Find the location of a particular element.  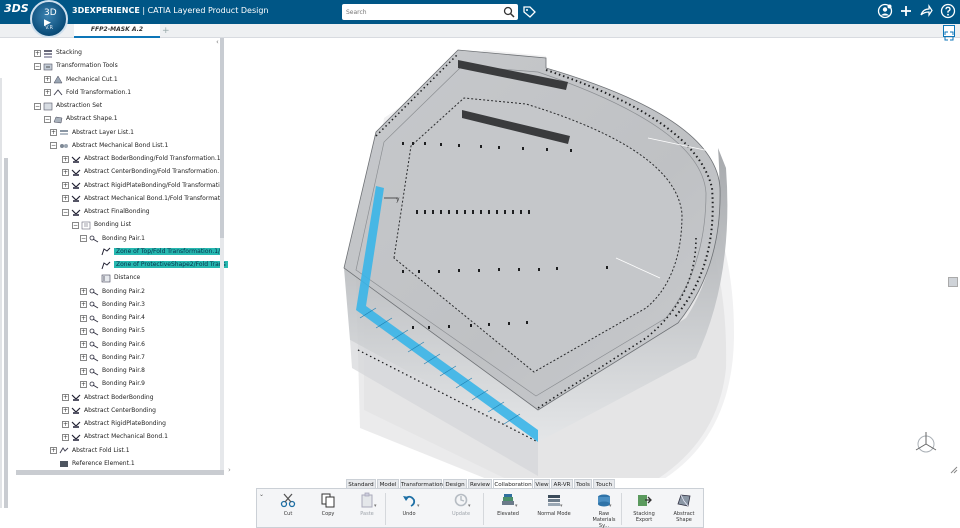

ribbon-button: Cut is located at coordinates (288, 509).